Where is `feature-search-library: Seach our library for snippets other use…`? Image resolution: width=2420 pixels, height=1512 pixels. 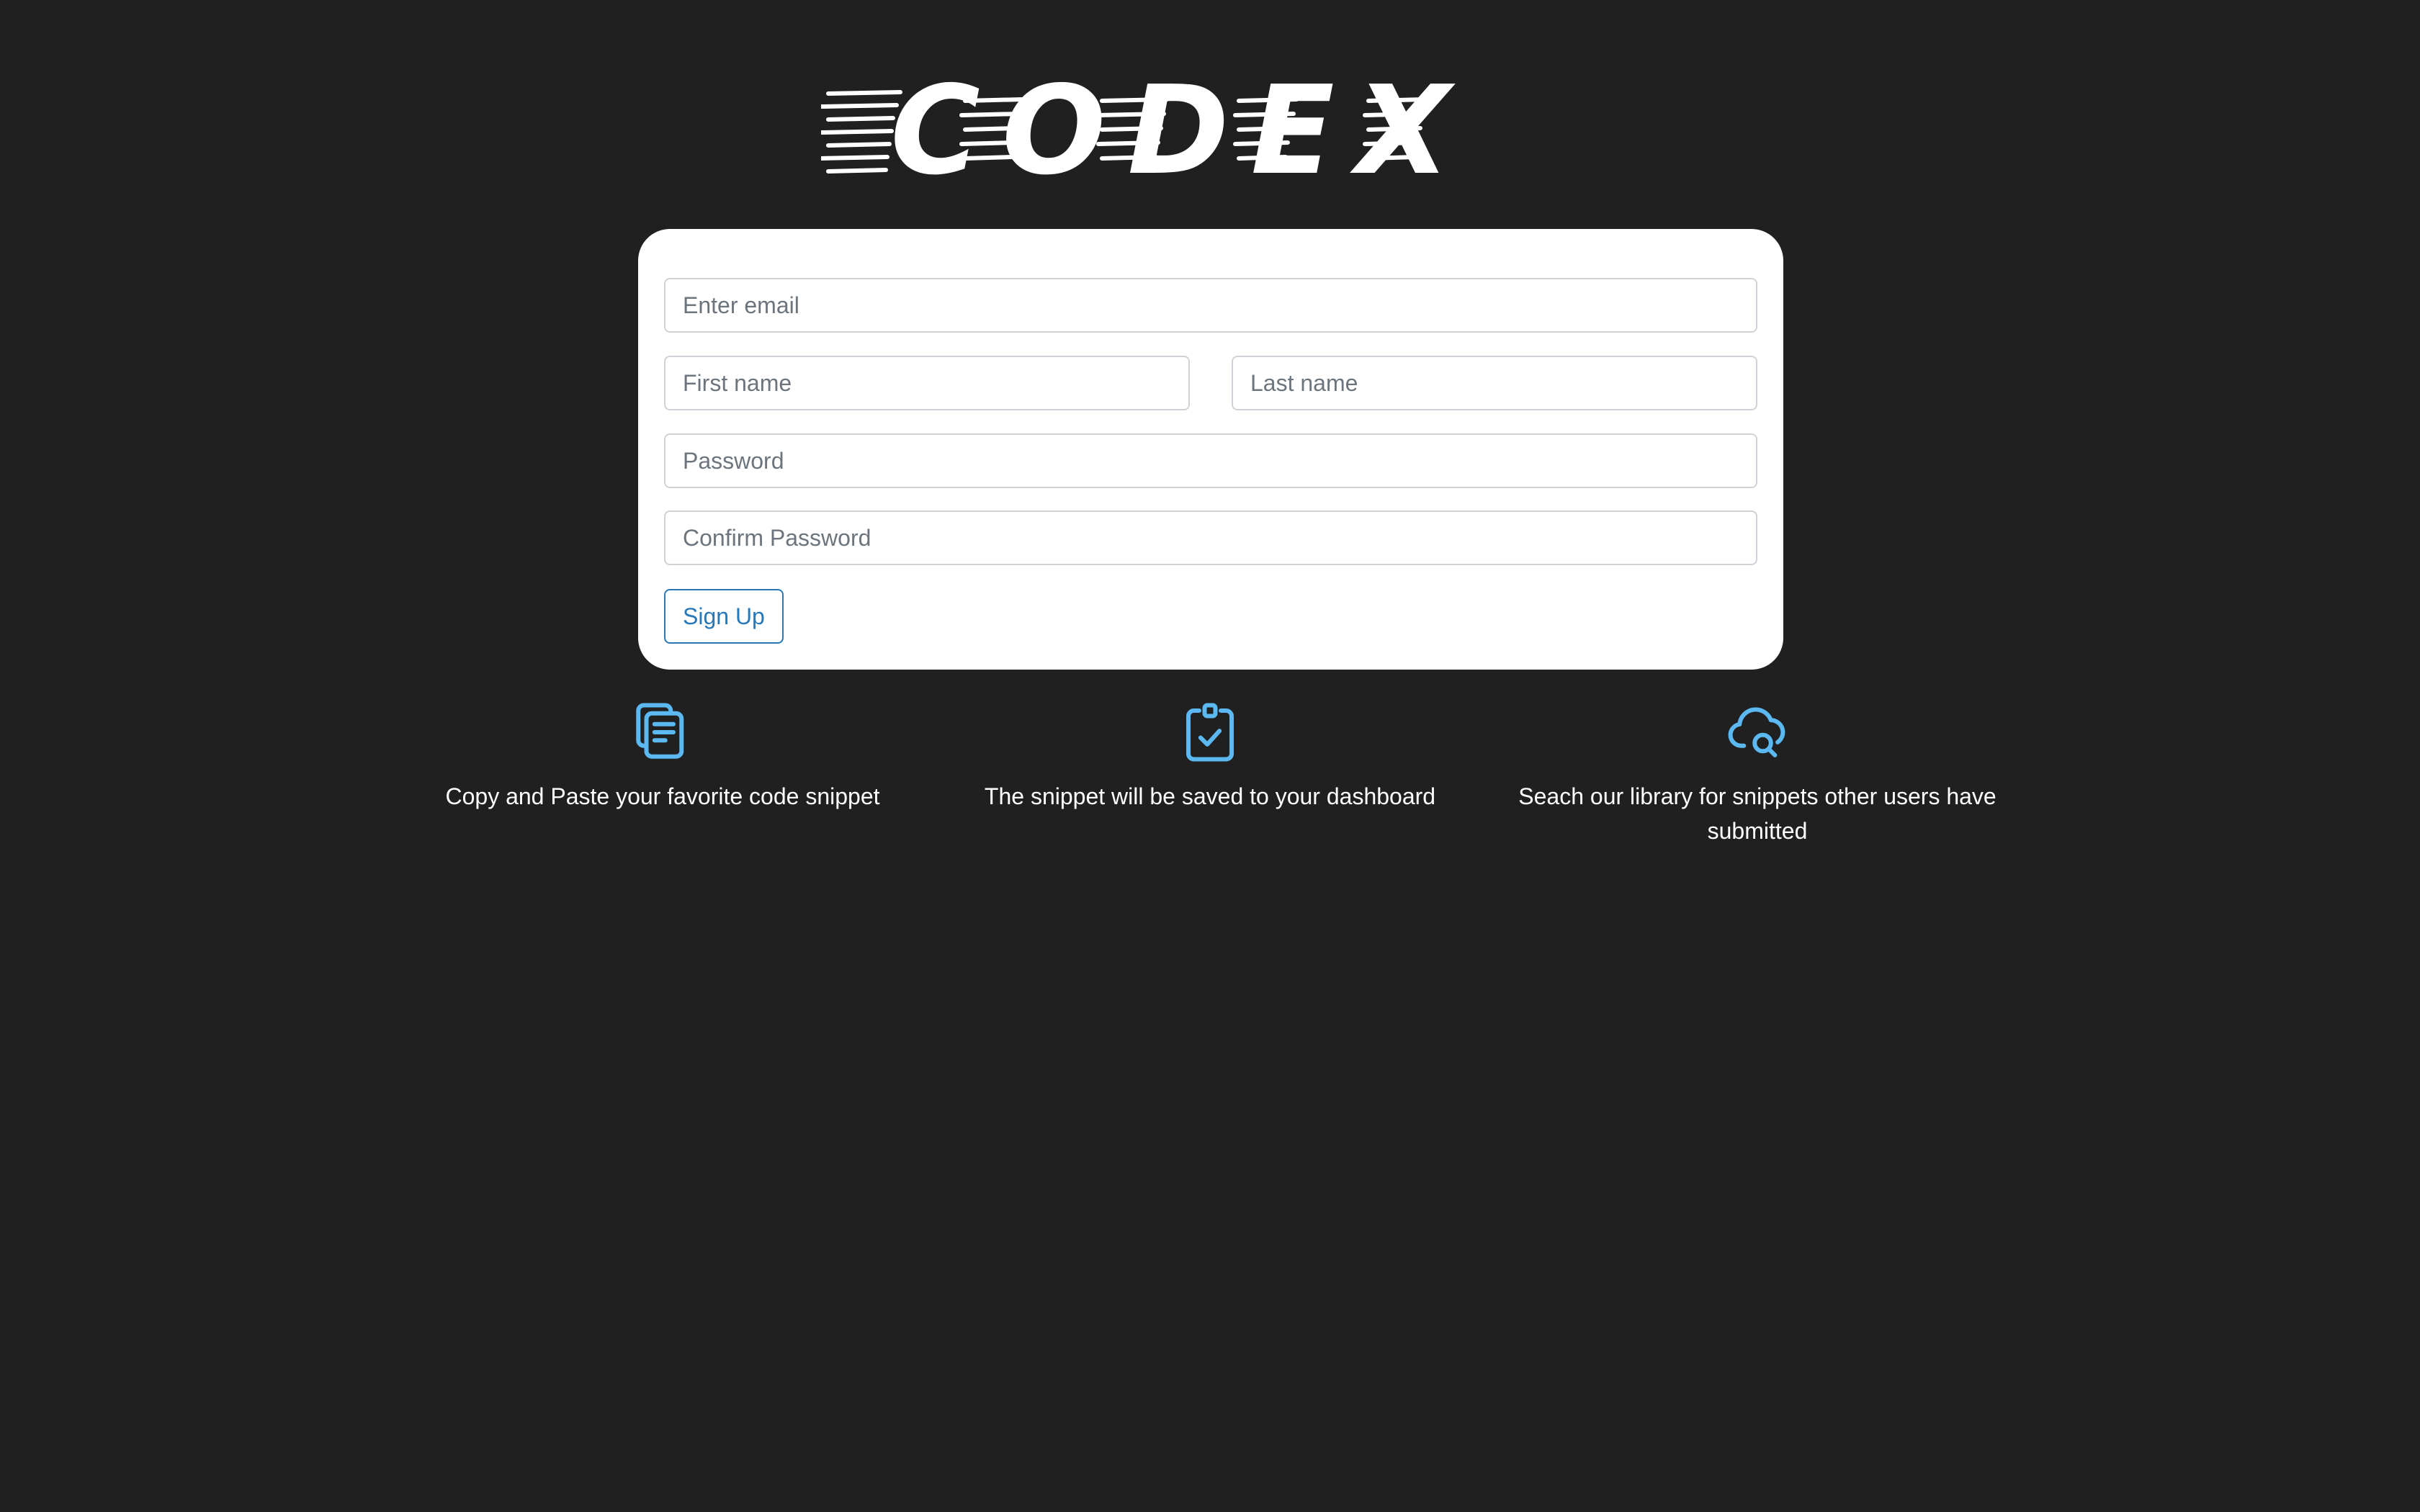
feature-search-library: Seach our library for snippets other use… is located at coordinates (1757, 774).